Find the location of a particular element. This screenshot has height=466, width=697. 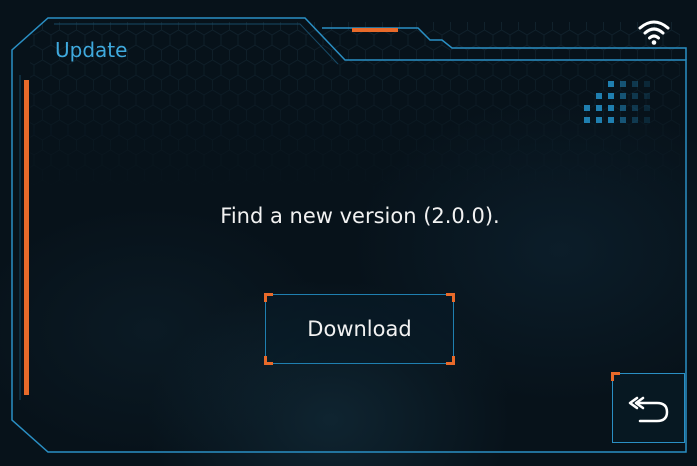

back-button is located at coordinates (648, 407).